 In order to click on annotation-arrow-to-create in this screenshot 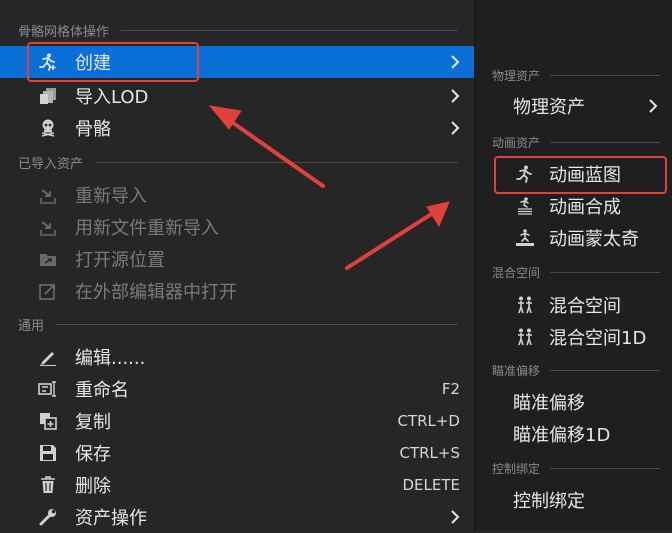, I will do `click(266, 146)`.